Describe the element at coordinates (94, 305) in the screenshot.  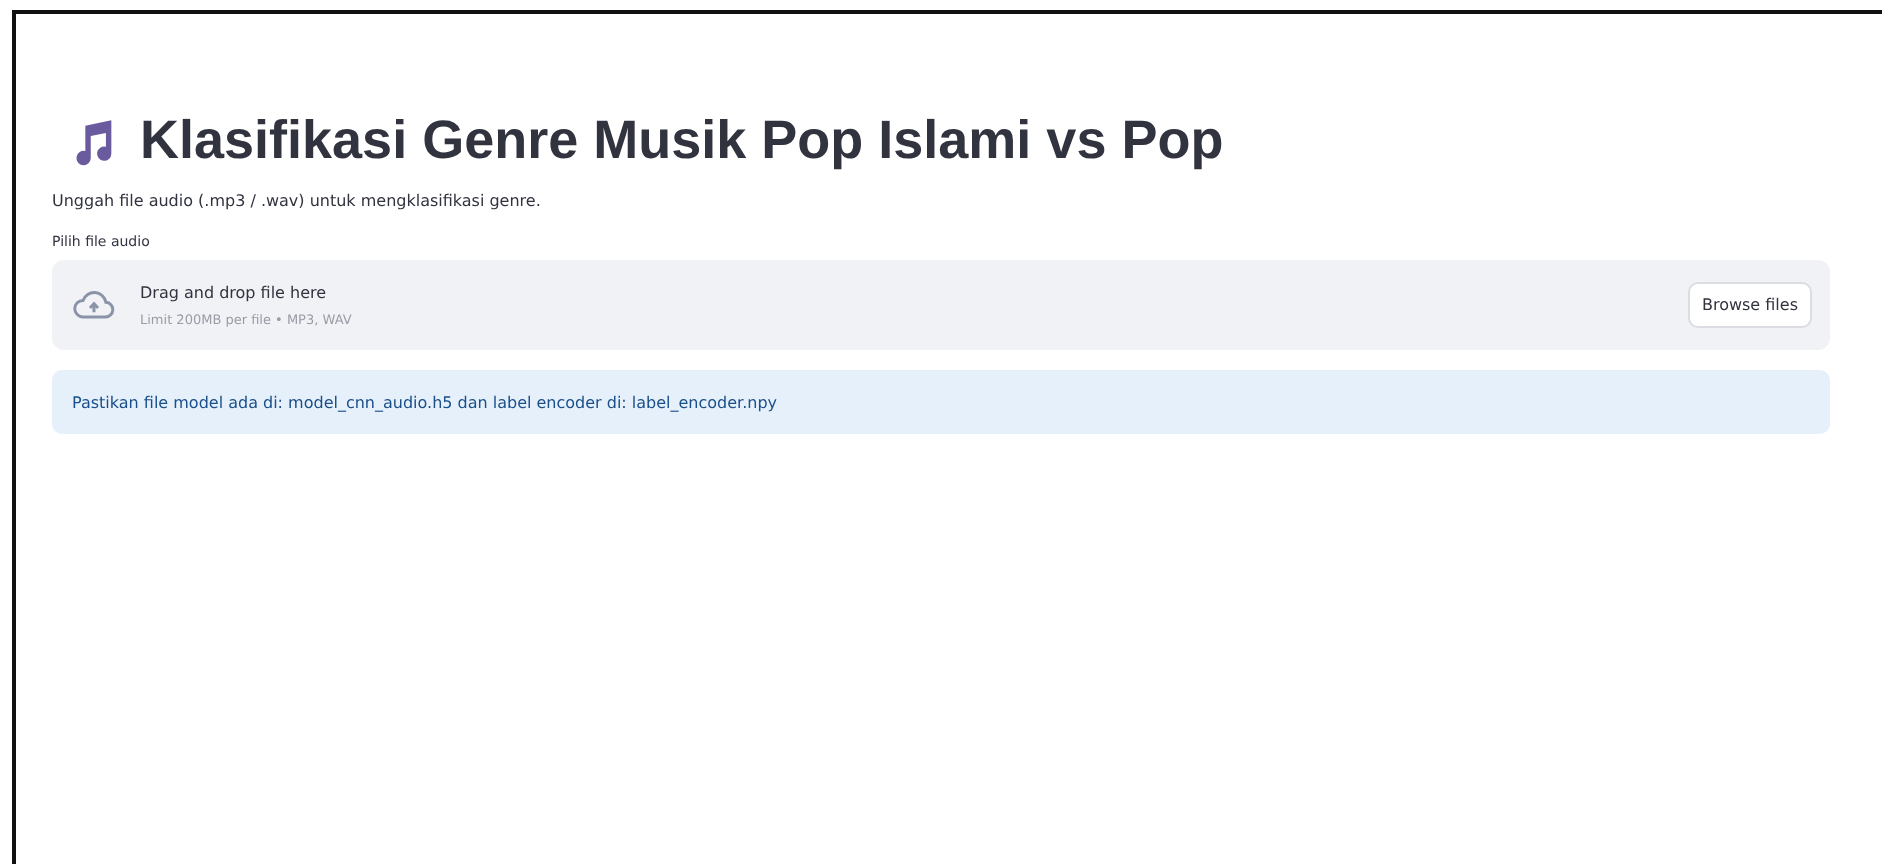
I see `cloud-upload-icon` at that location.